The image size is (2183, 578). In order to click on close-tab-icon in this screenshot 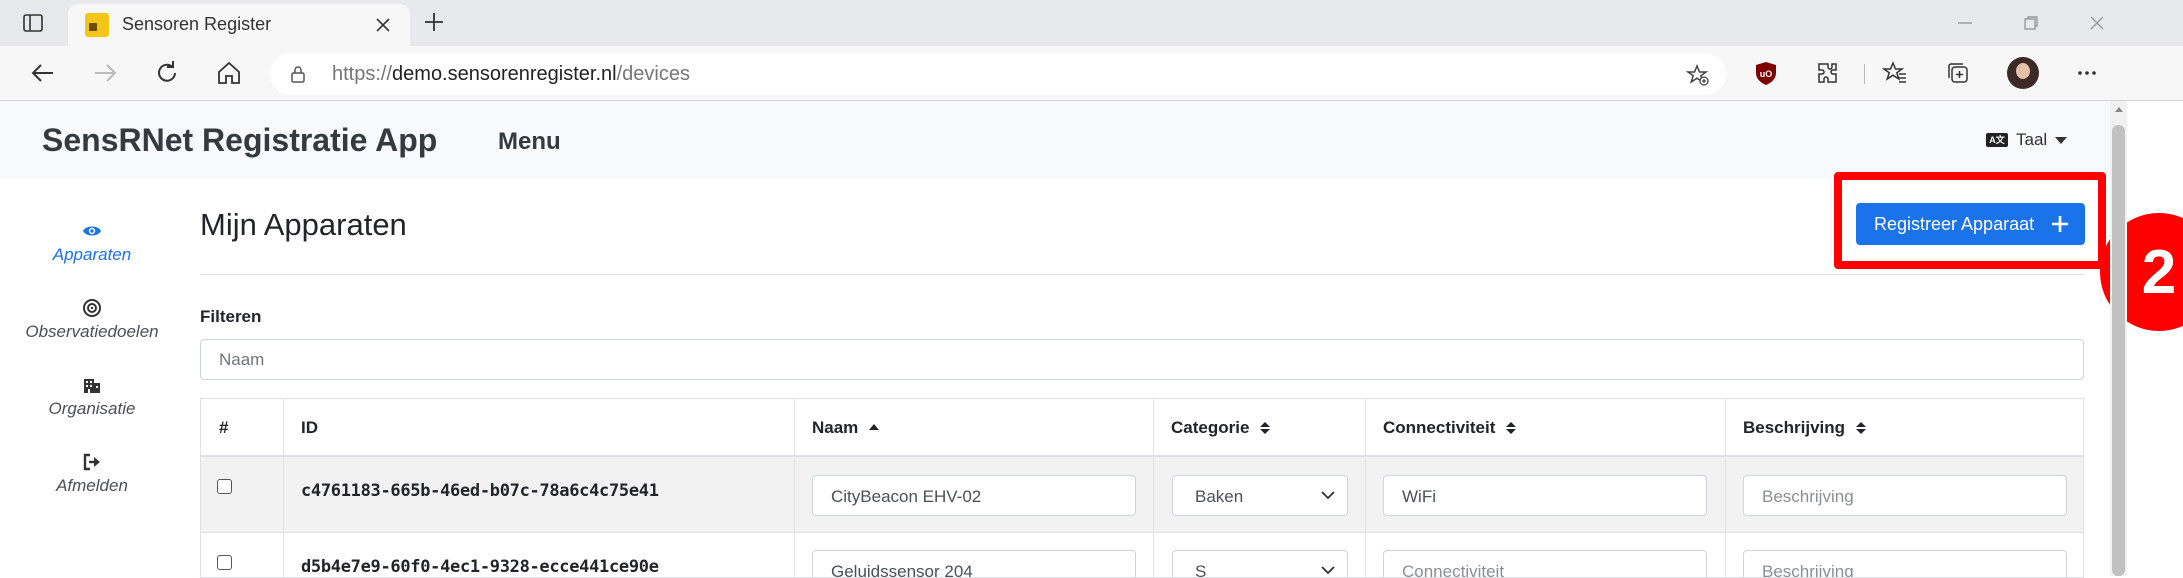, I will do `click(383, 25)`.